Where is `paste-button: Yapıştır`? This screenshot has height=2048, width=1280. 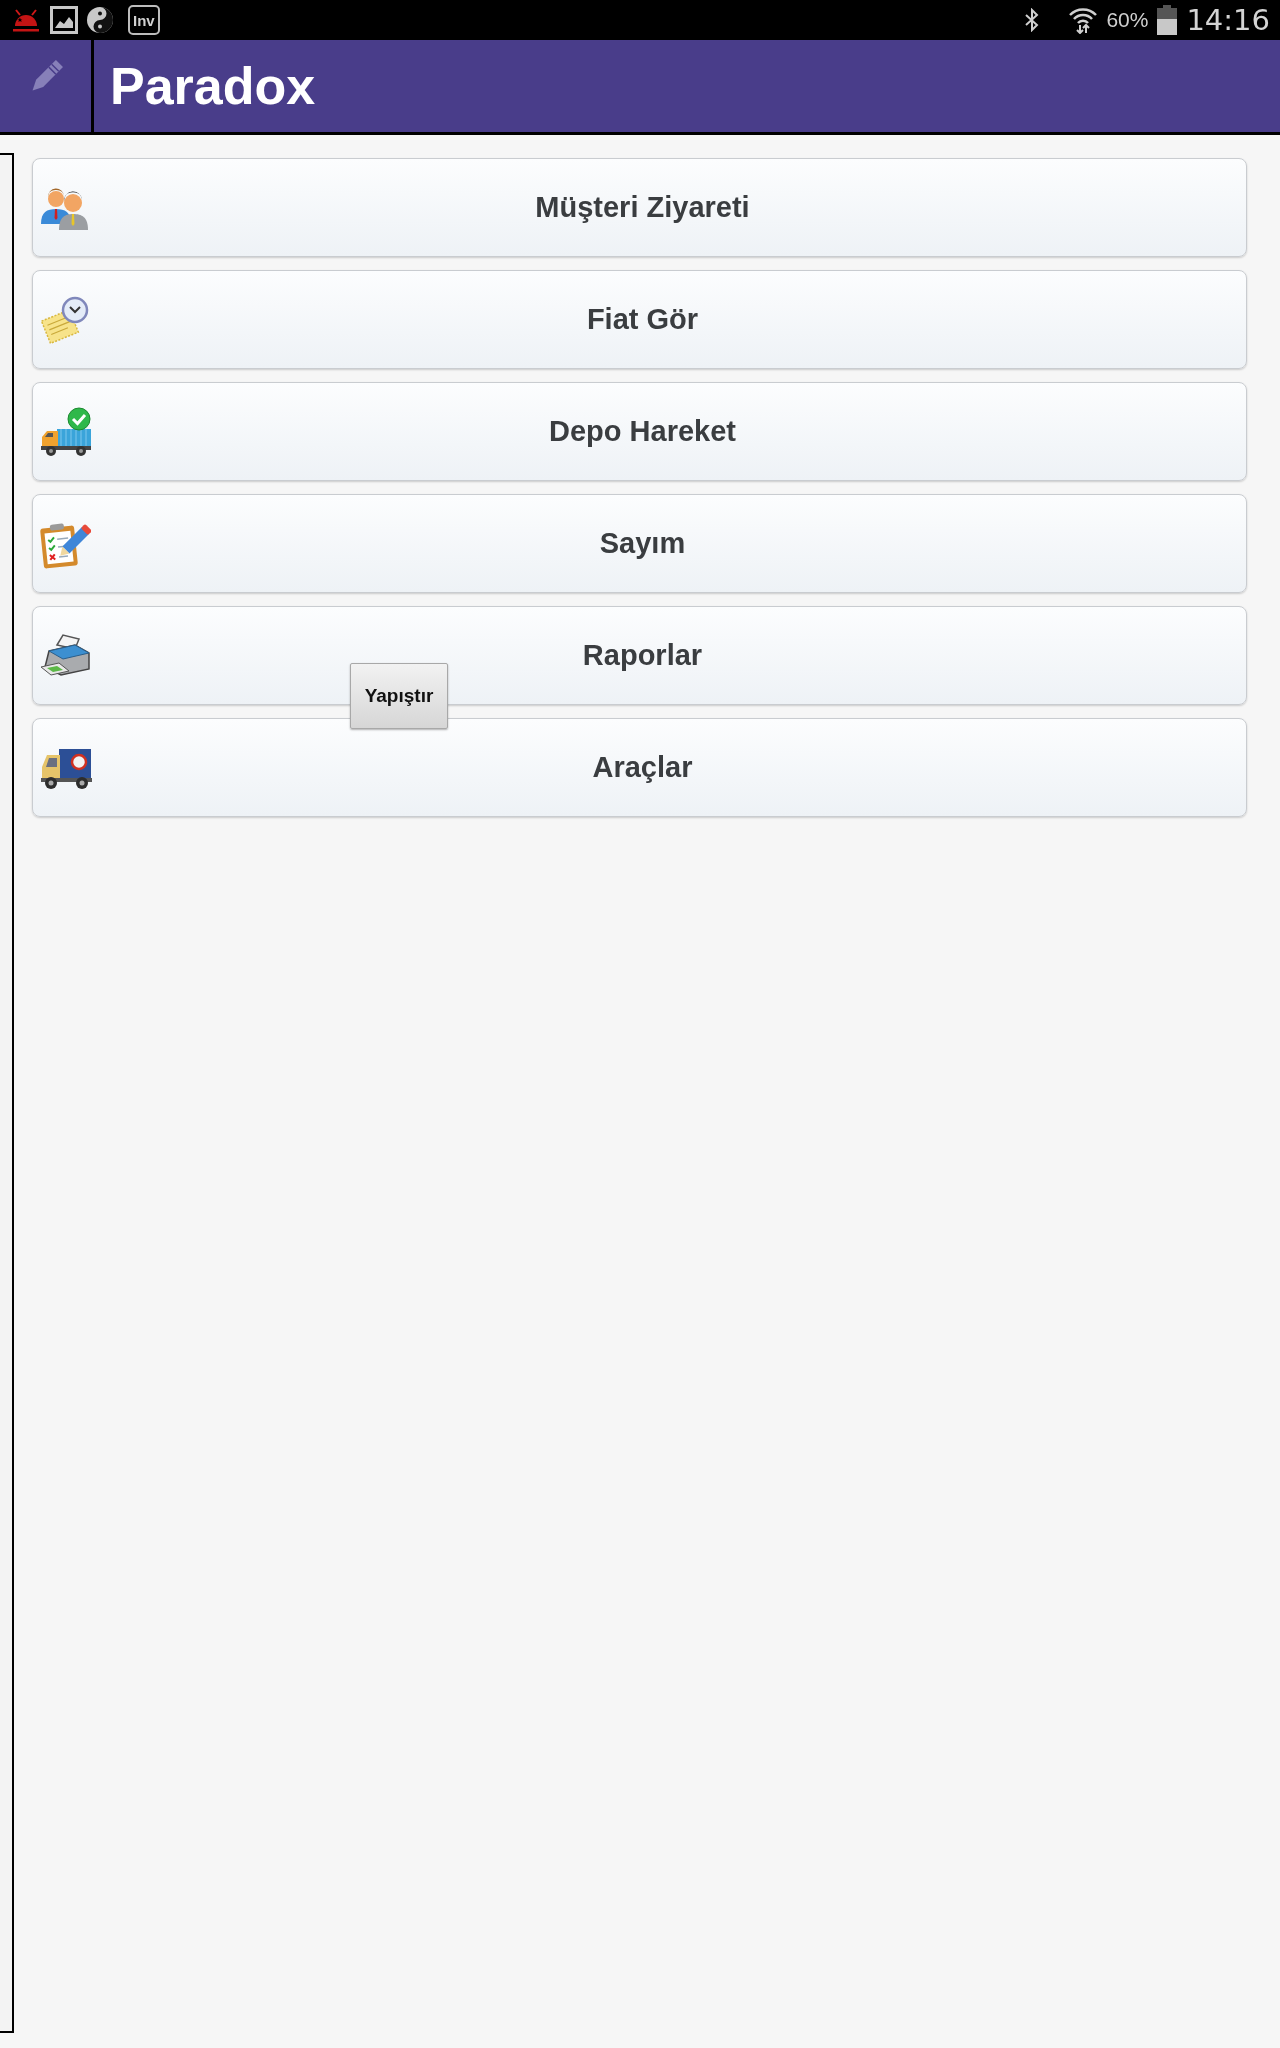 paste-button: Yapıştır is located at coordinates (399, 696).